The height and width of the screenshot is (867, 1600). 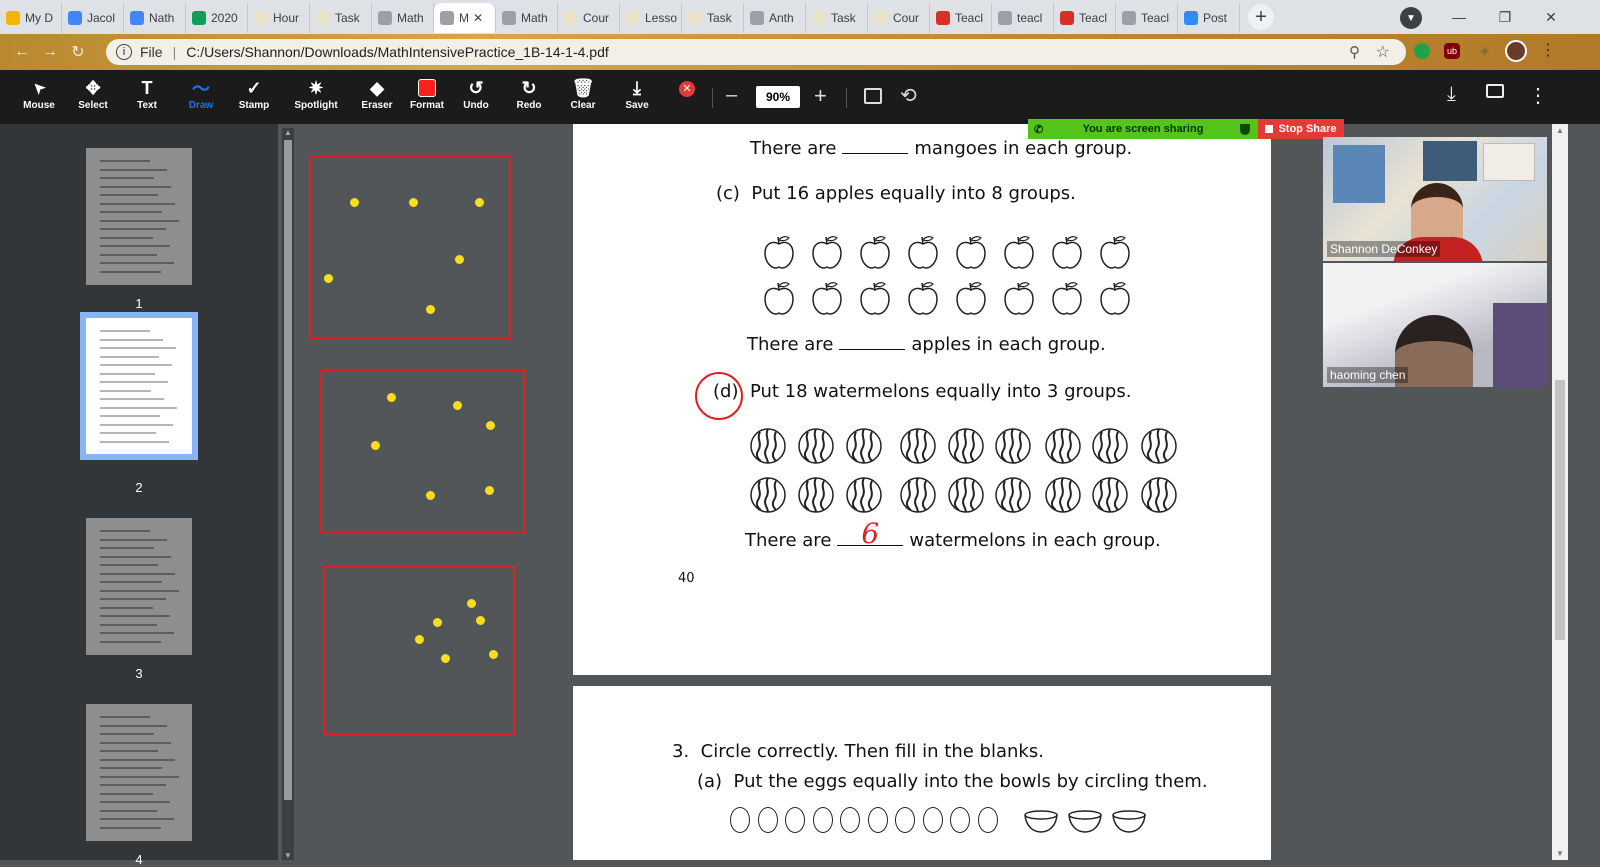 What do you see at coordinates (583, 105) in the screenshot?
I see `tool-label: Clear` at bounding box center [583, 105].